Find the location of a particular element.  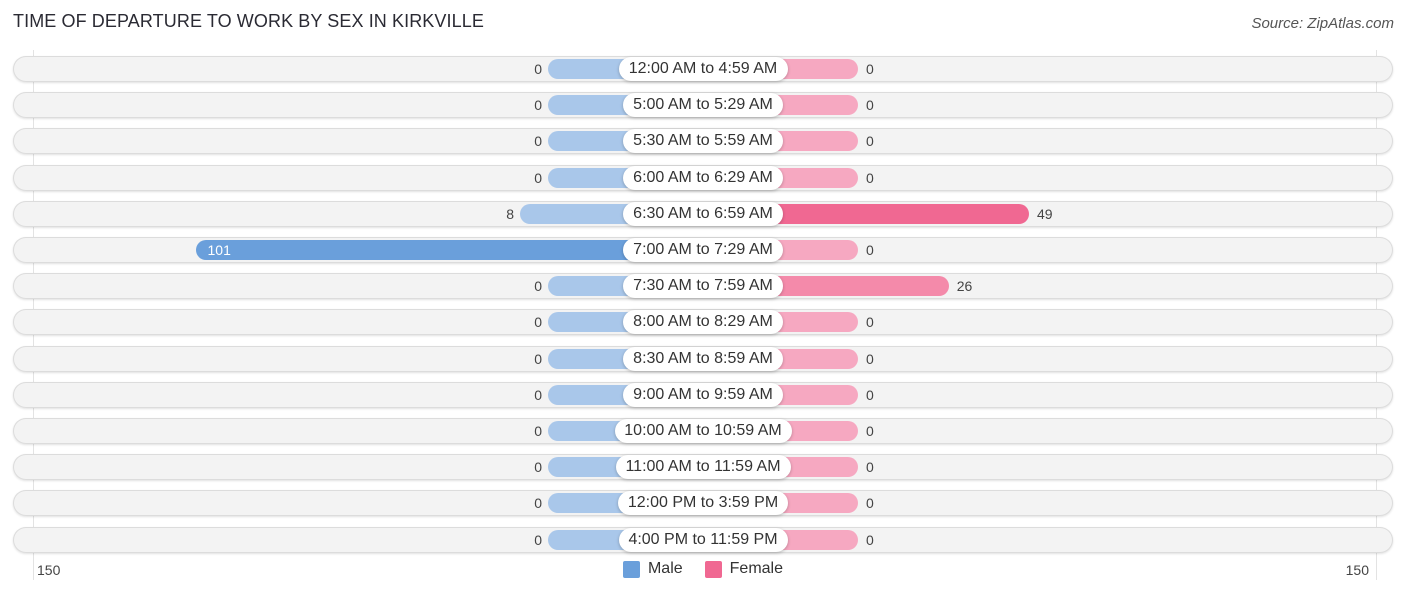

category-label: 6:00 AM to 6:29 AM is located at coordinates (703, 177).